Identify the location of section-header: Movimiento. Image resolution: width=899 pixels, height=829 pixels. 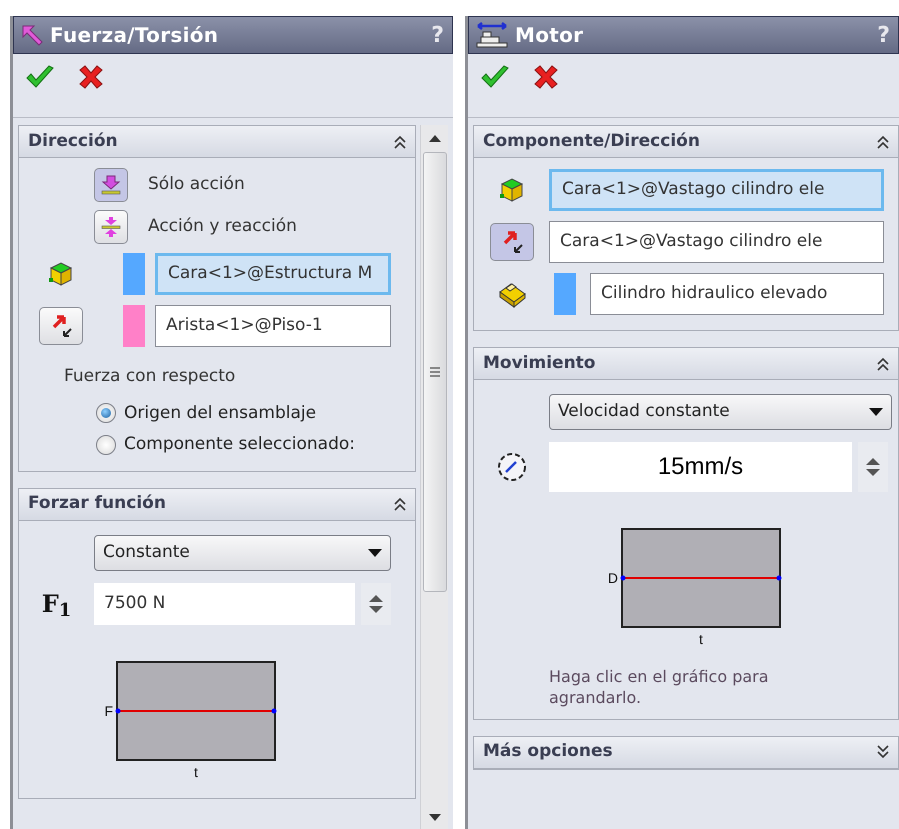
(686, 364).